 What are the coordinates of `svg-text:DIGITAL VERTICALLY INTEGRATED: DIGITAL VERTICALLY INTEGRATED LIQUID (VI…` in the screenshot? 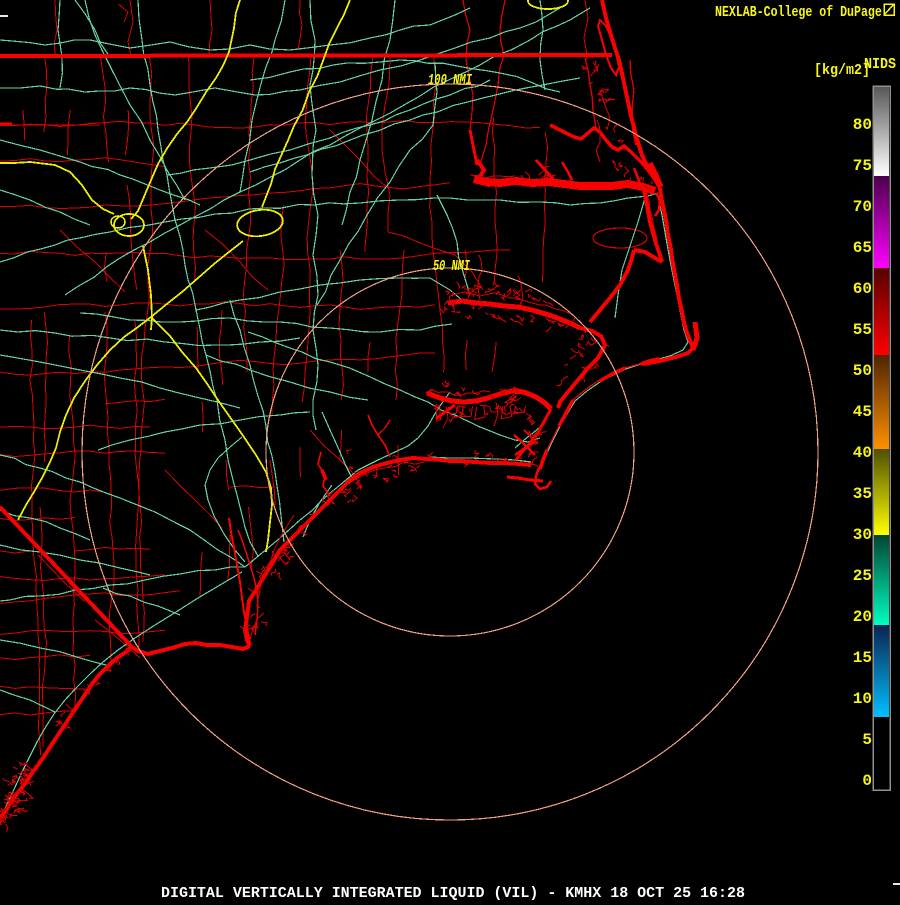 It's located at (453, 892).